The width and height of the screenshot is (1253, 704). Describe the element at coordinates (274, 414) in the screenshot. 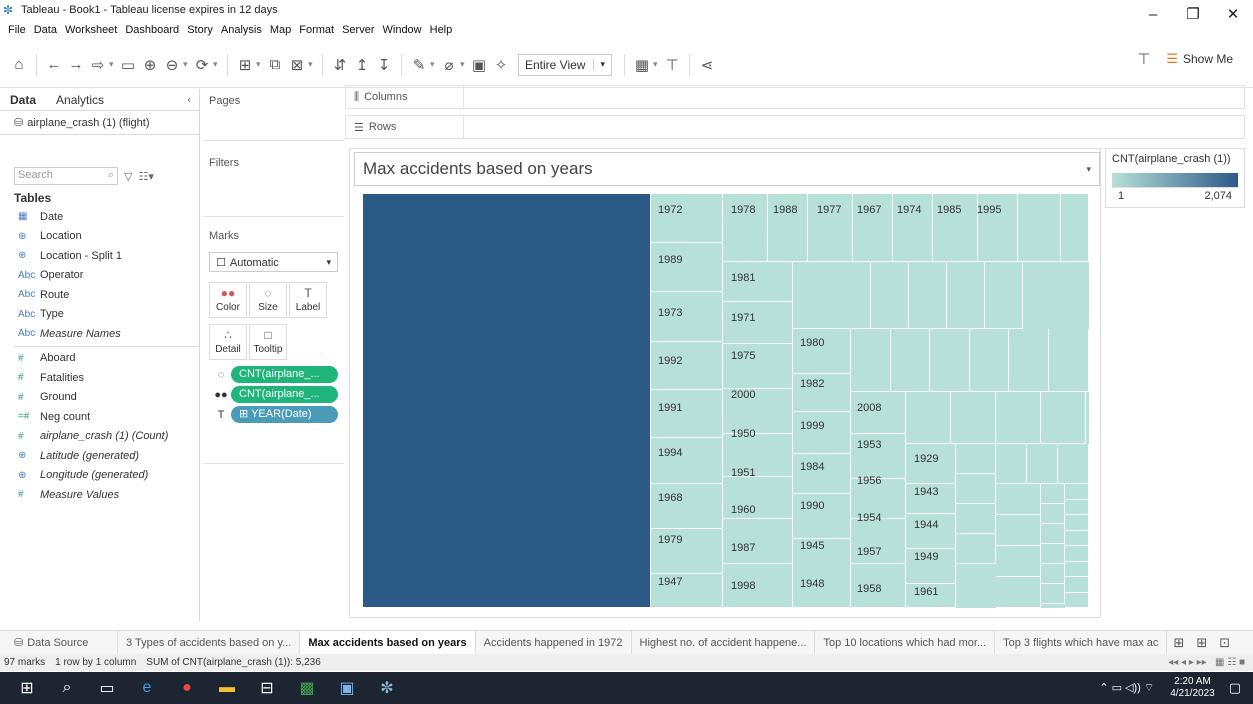

I see `mark-pill: T ⊞ YEAR(Date)` at that location.